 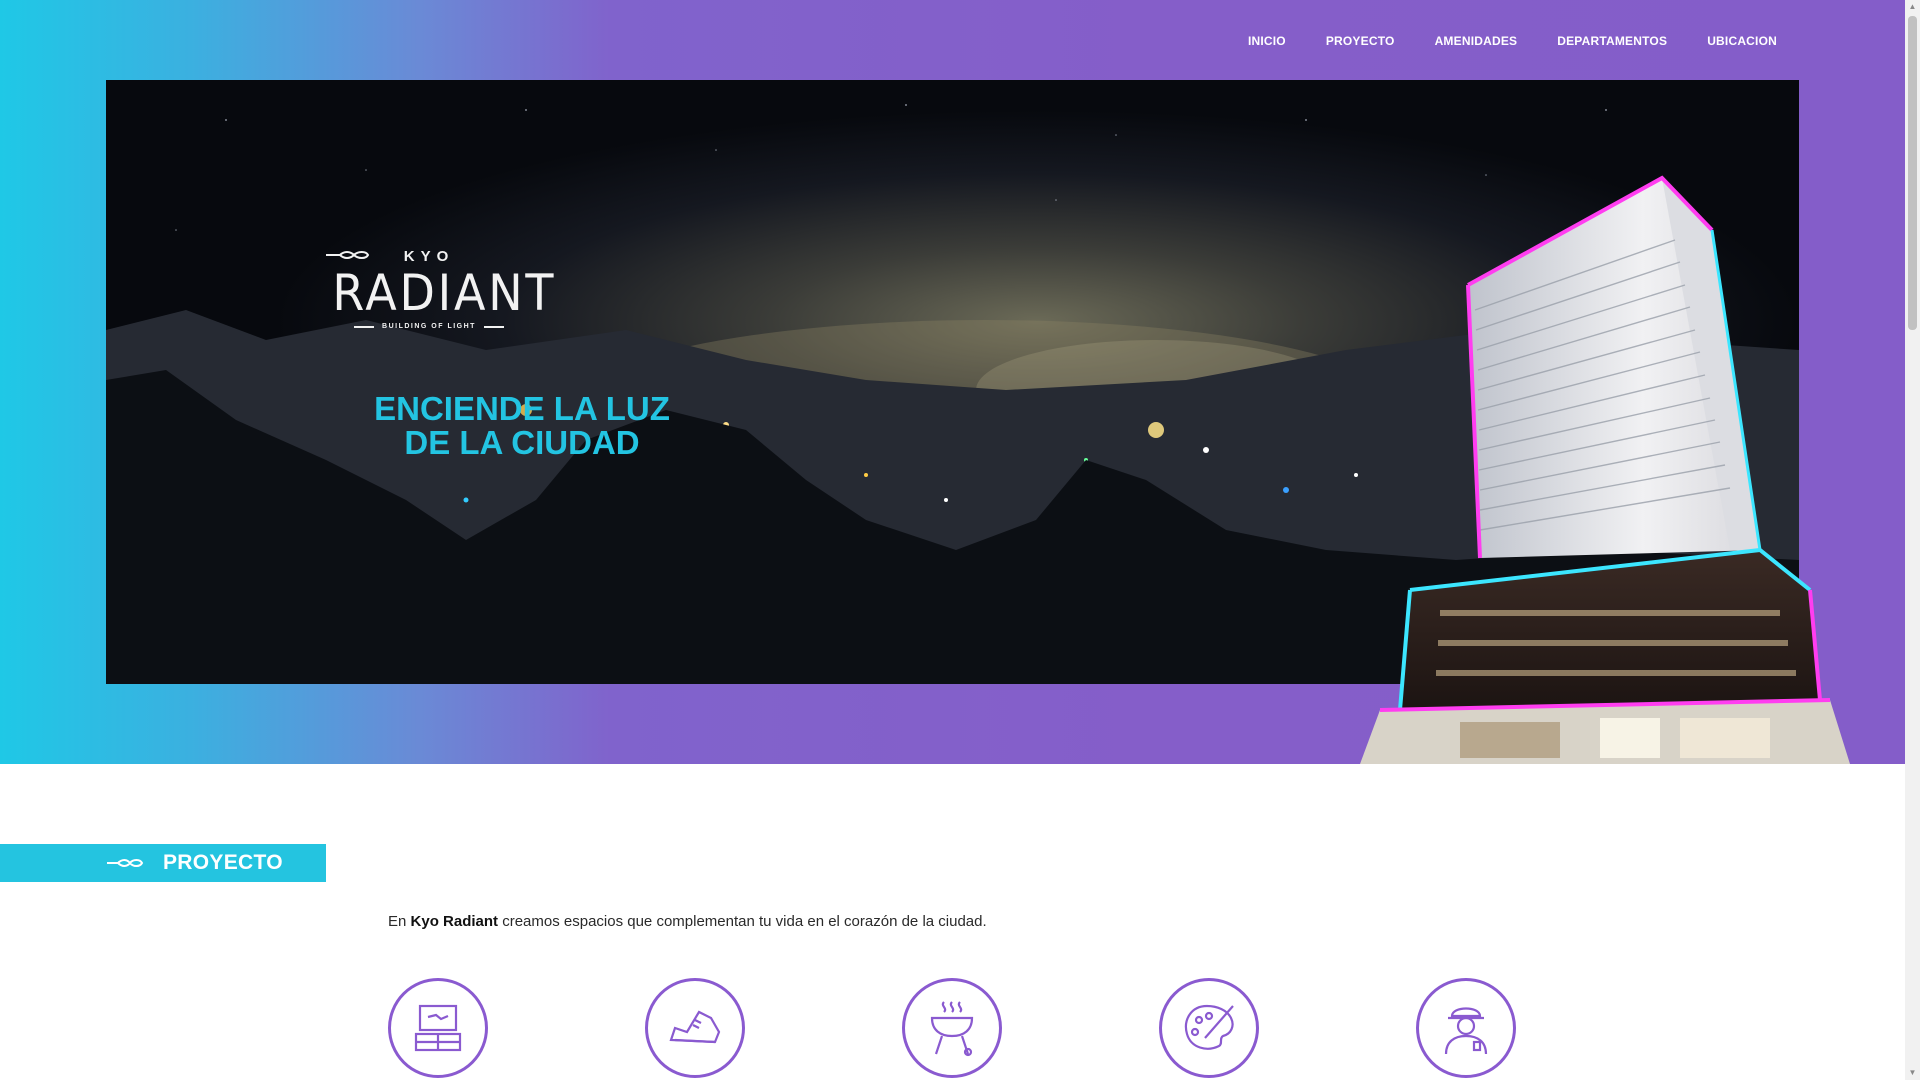 What do you see at coordinates (1476, 41) in the screenshot?
I see `nav-item-amenidades: AMENIDADES` at bounding box center [1476, 41].